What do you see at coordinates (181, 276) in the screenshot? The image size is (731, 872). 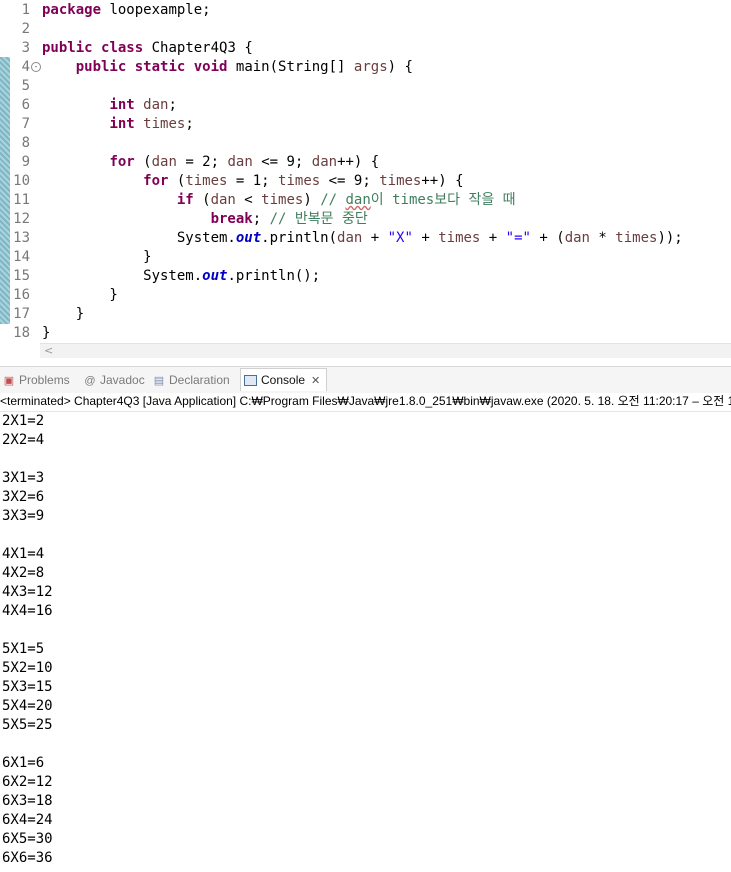 I see `code-text: System.out.println();` at bounding box center [181, 276].